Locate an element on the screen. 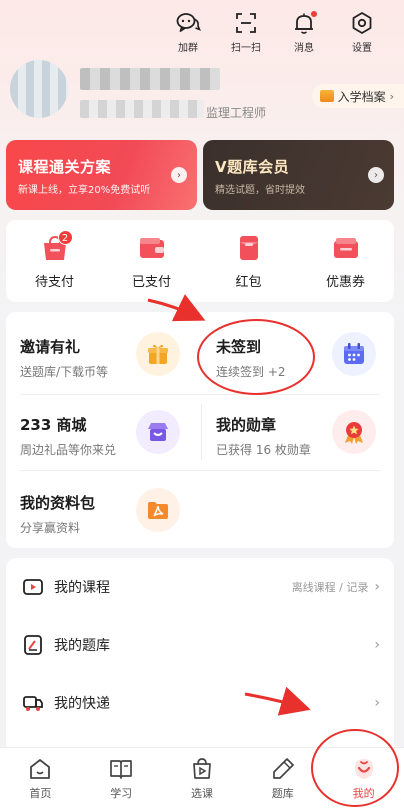  paid-wallet-icon is located at coordinates (151, 248).